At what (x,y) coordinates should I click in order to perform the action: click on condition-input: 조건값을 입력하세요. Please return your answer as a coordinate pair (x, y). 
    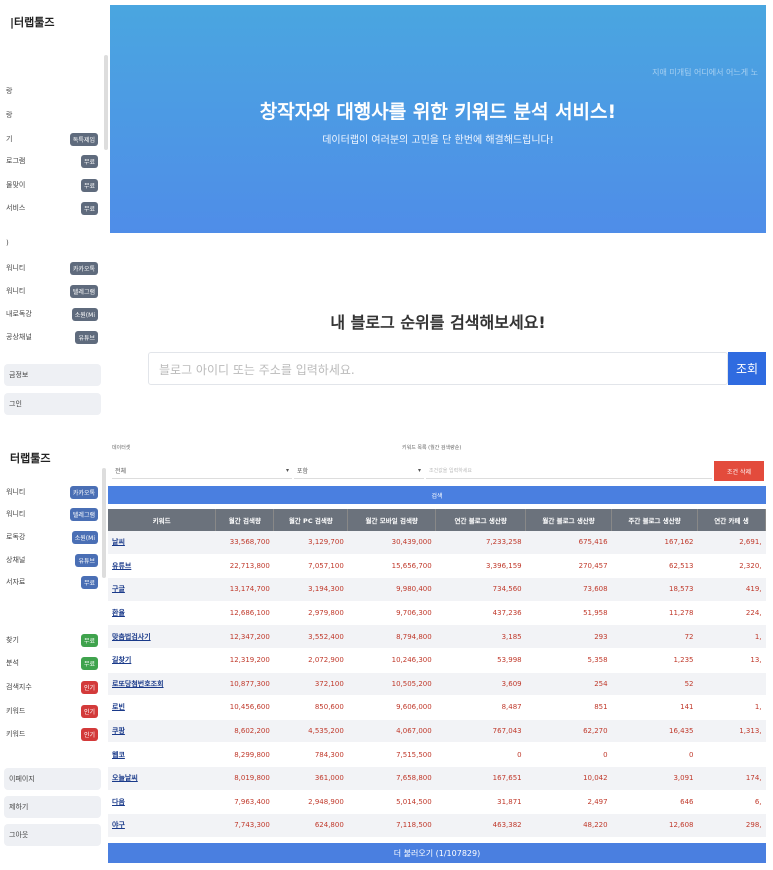
    Looking at the image, I should click on (569, 471).